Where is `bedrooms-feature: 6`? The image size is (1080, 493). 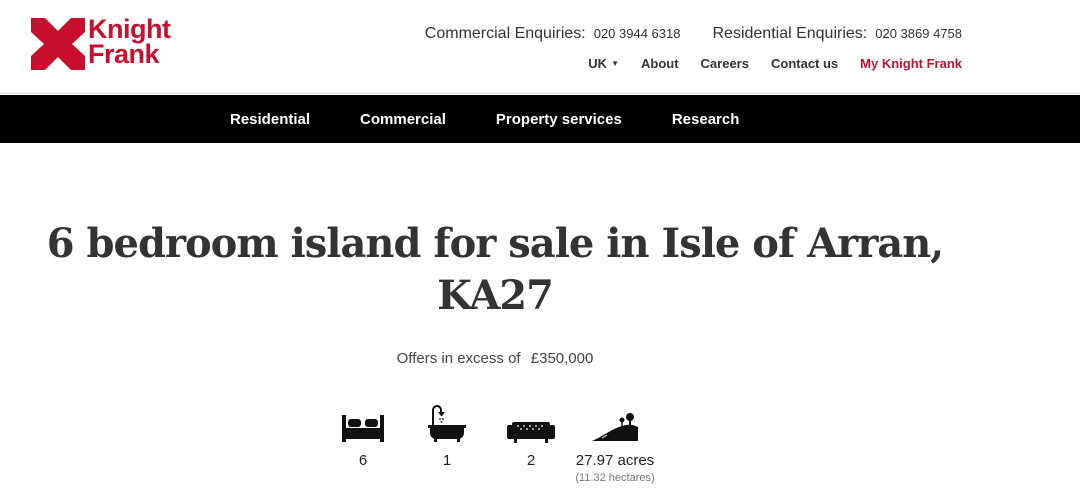 bedrooms-feature: 6 is located at coordinates (363, 437).